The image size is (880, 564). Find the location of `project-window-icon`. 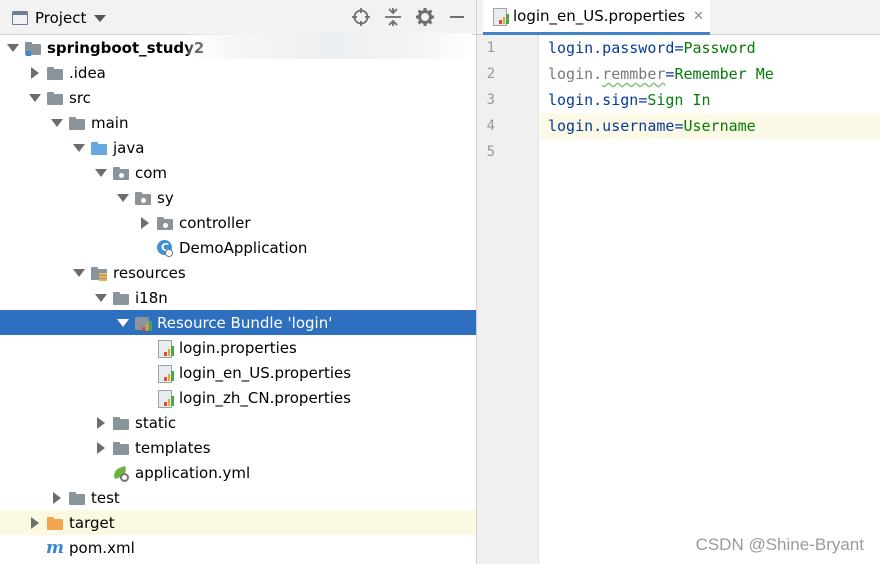

project-window-icon is located at coordinates (20, 18).